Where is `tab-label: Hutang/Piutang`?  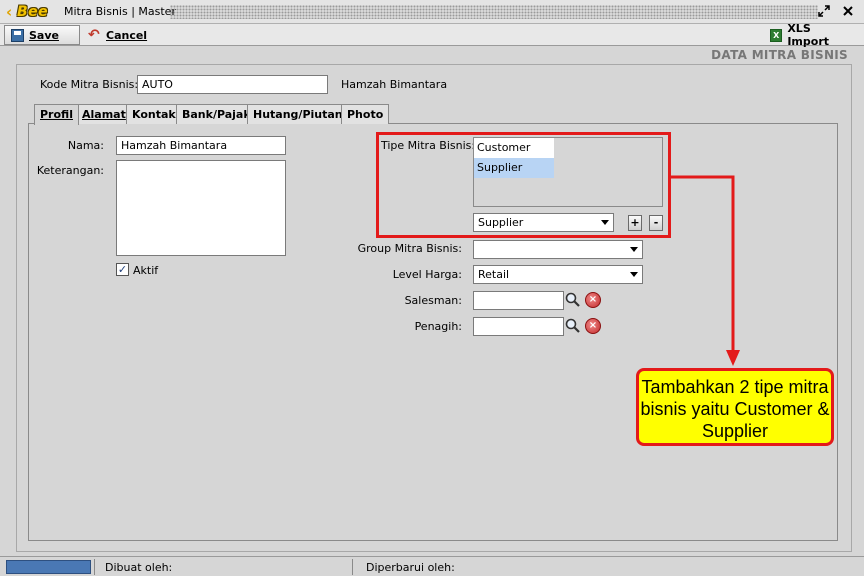 tab-label: Hutang/Piutang is located at coordinates (302, 114).